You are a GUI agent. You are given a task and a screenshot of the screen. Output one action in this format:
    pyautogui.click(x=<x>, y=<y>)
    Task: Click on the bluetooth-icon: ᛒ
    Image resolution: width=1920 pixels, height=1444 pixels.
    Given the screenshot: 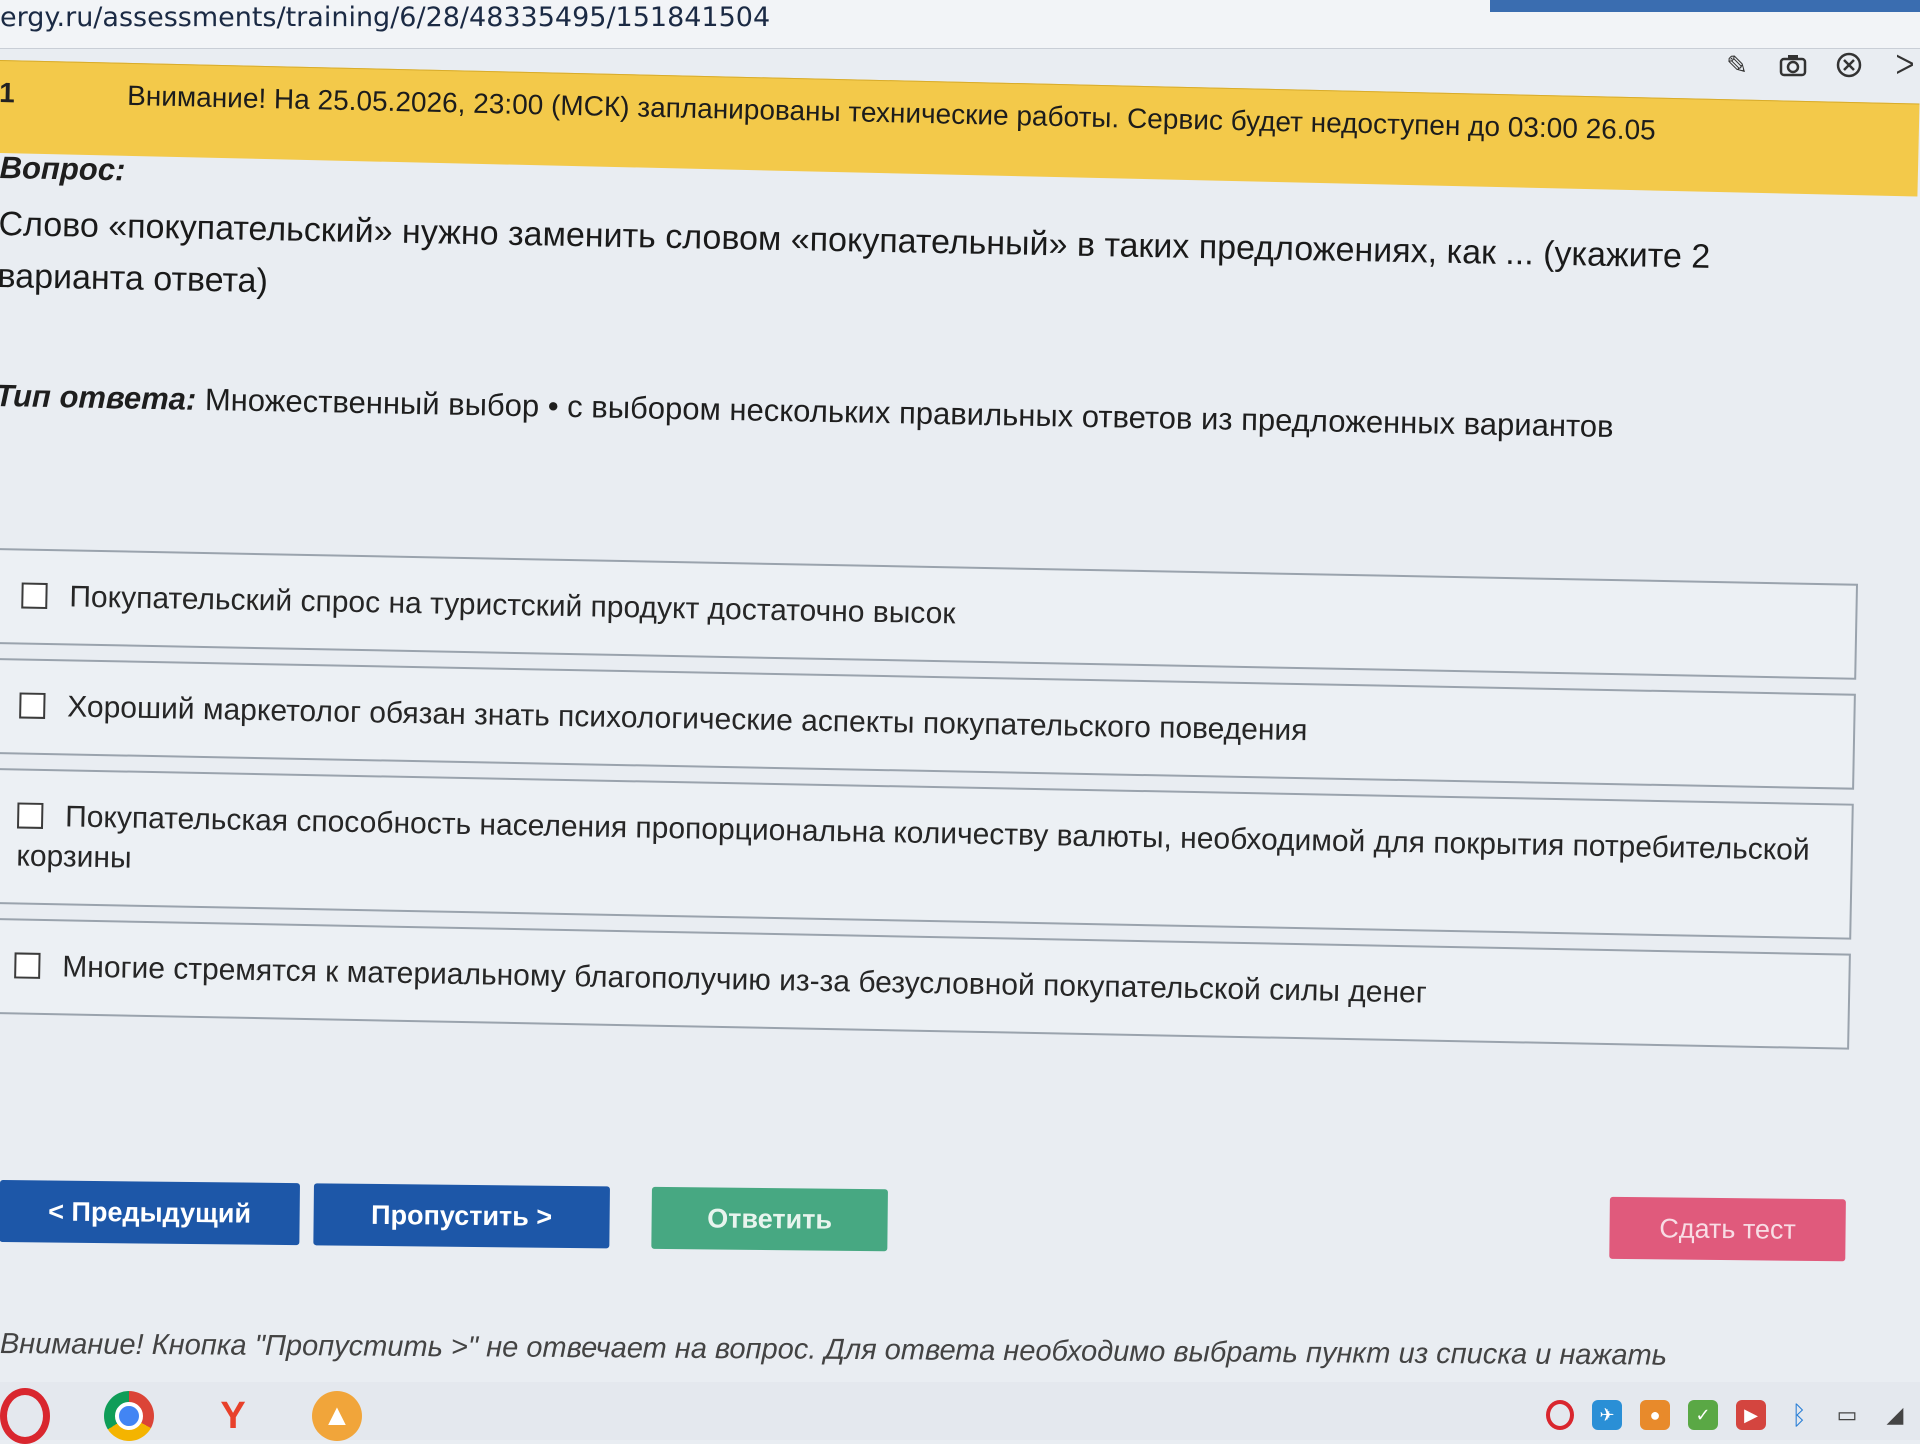 What is the action you would take?
    pyautogui.click(x=1799, y=1415)
    